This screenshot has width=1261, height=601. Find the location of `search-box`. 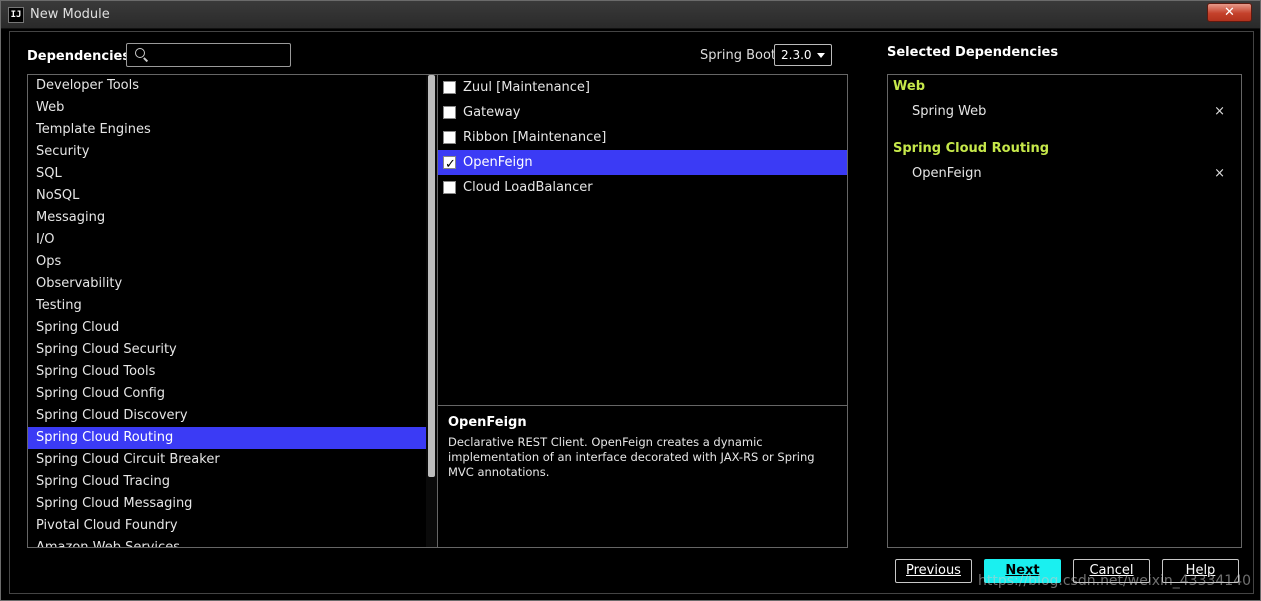

search-box is located at coordinates (208, 55).